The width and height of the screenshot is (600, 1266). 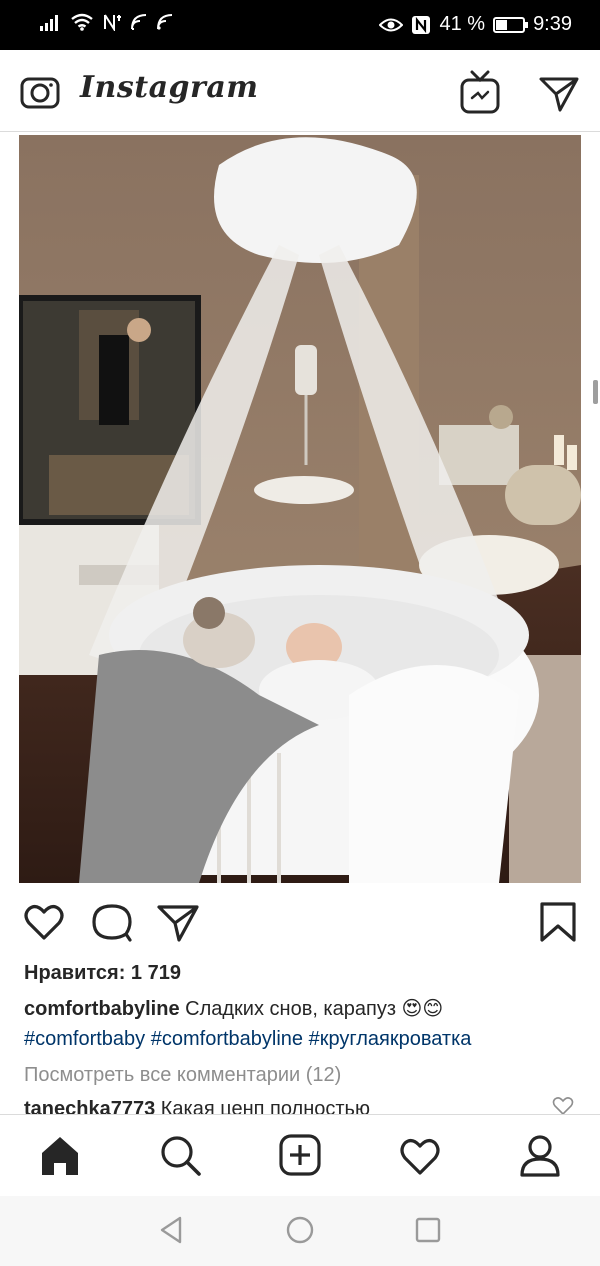 I want to click on view-all-comments-link: Посмотреть все комментарии (12), so click(x=182, y=1075).